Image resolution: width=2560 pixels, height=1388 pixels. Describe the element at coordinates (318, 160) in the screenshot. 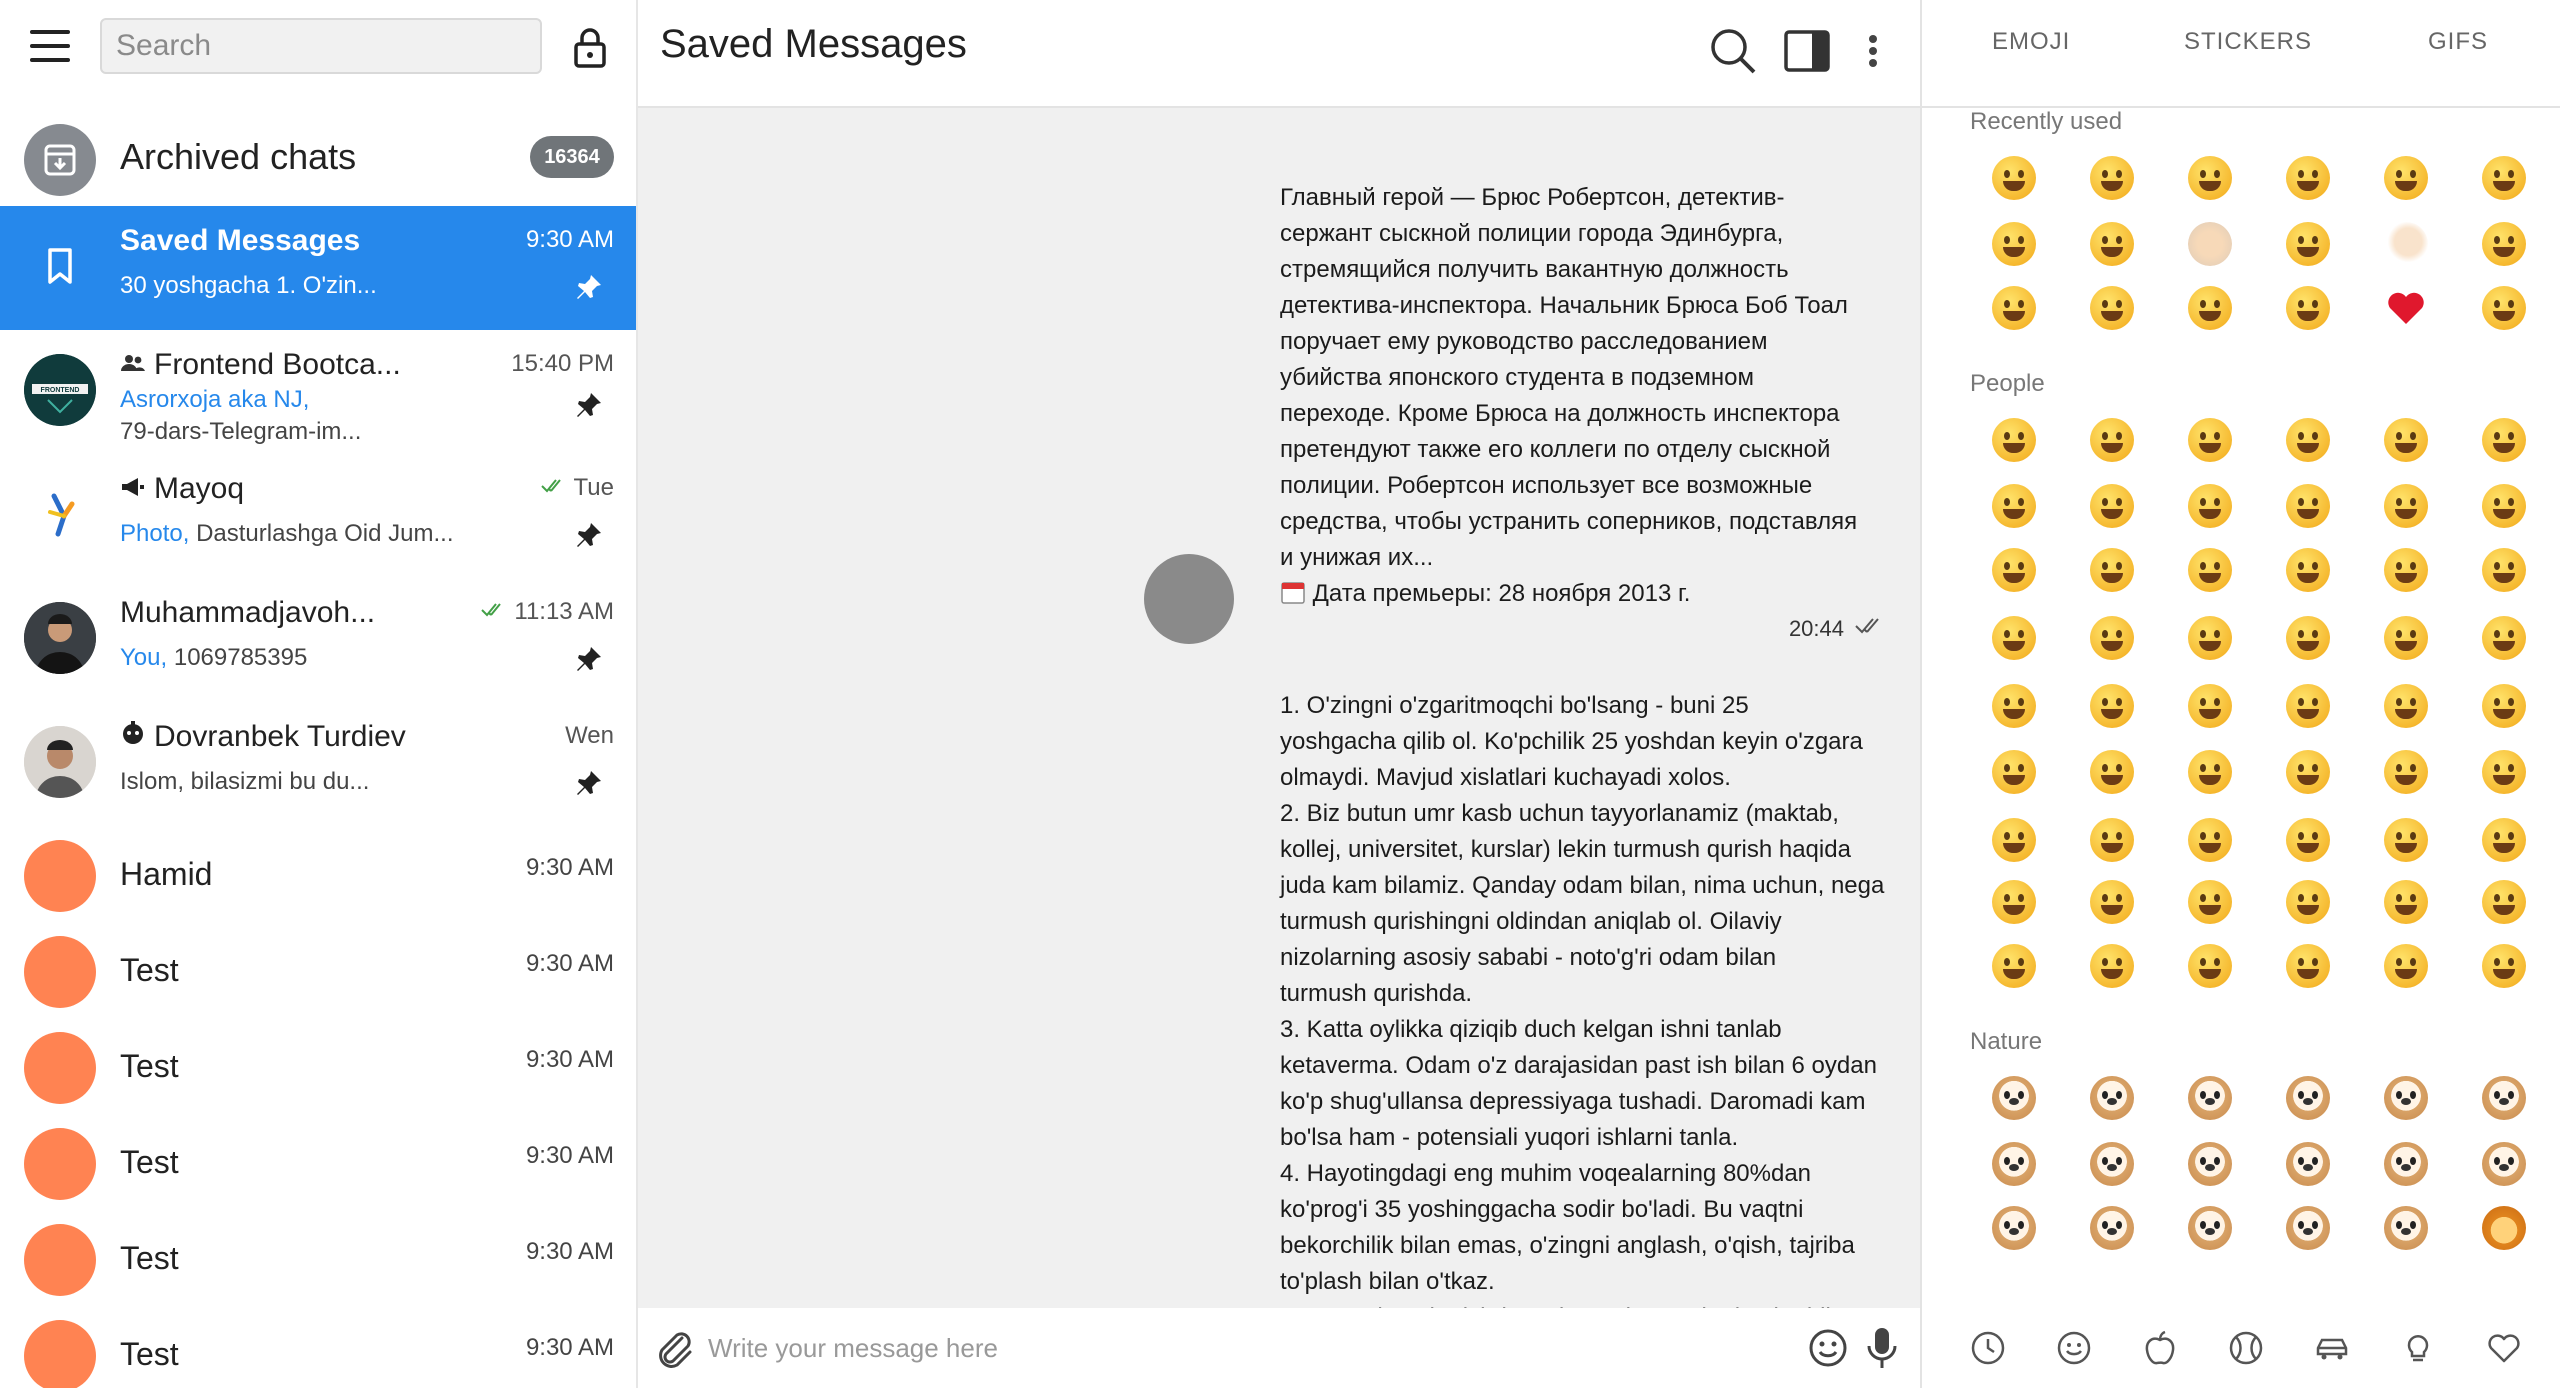

I see `archived-chats: Archived chats 16364` at that location.